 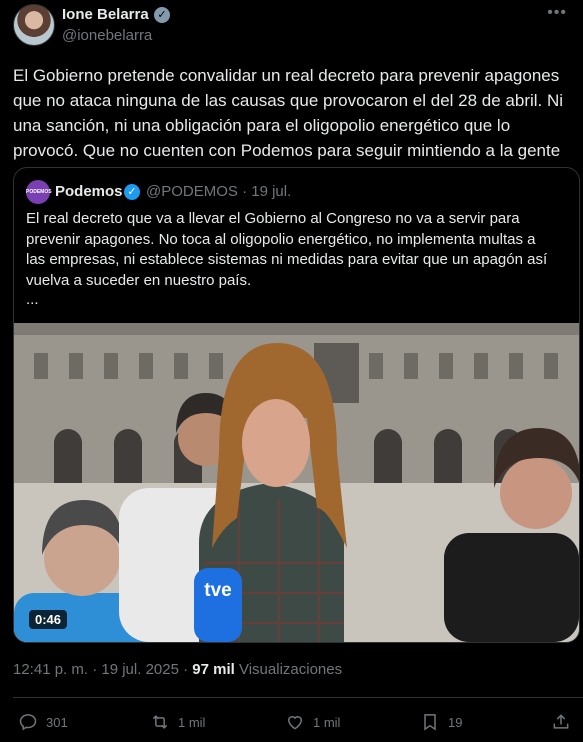 What do you see at coordinates (217, 590) in the screenshot?
I see `mic-label: tve` at bounding box center [217, 590].